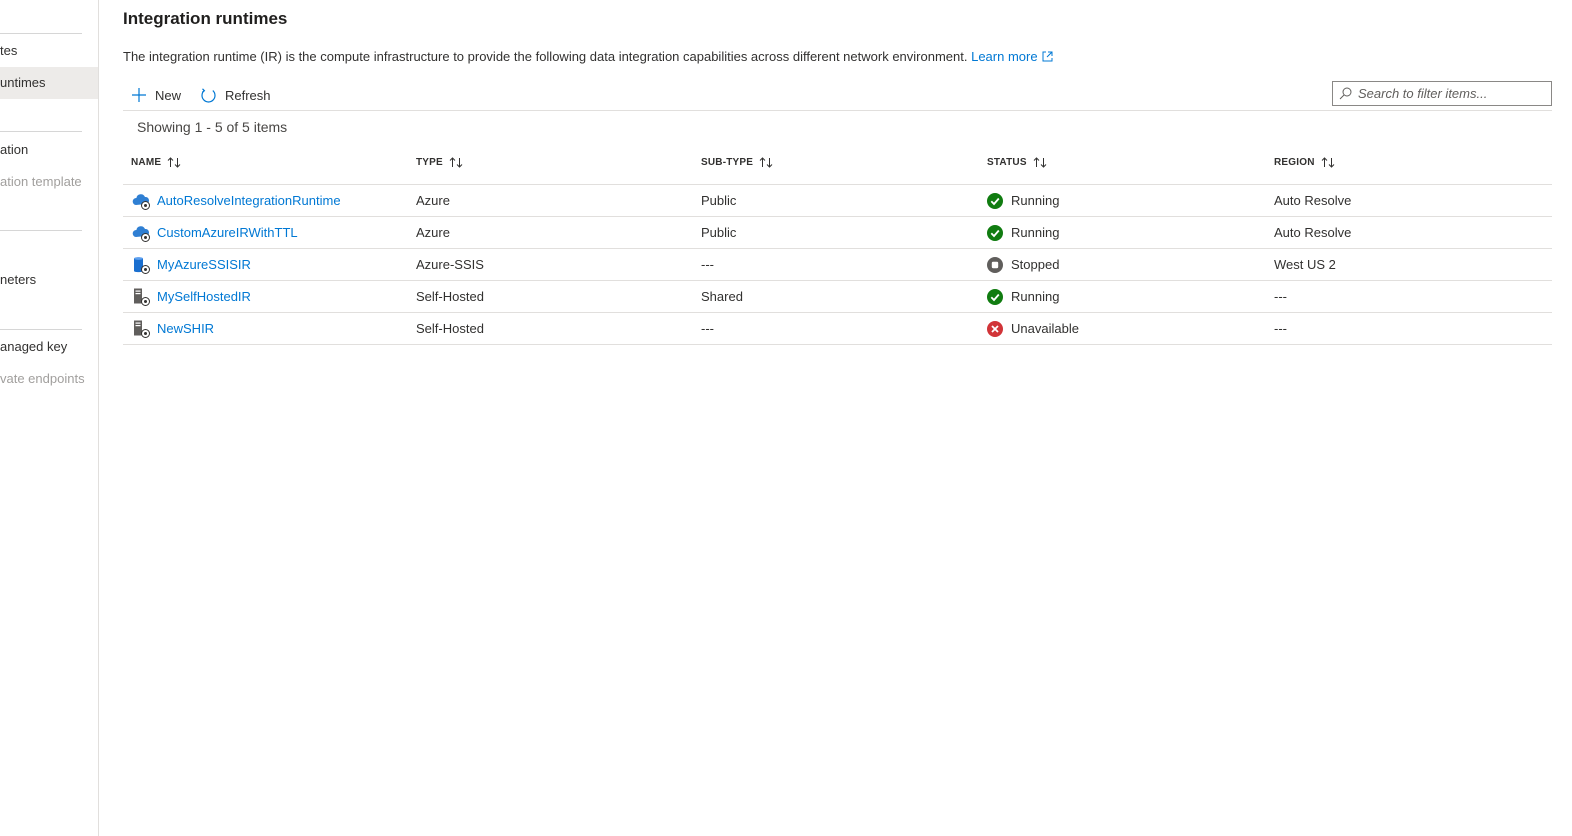  What do you see at coordinates (429, 162) in the screenshot?
I see `column-type-label: TYPE` at bounding box center [429, 162].